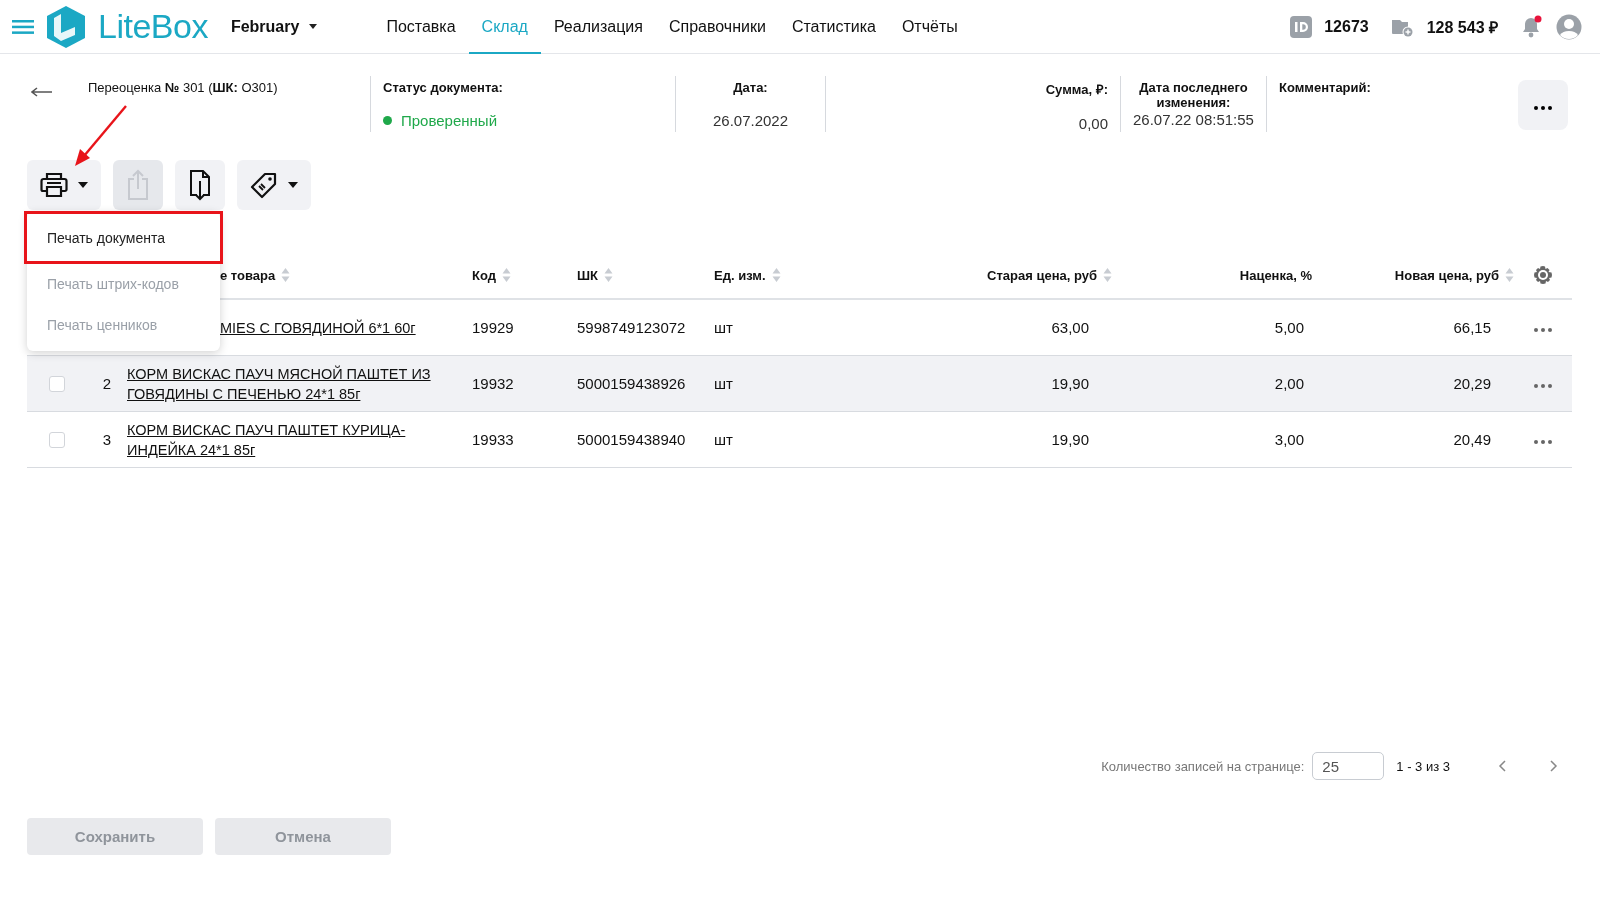  Describe the element at coordinates (1289, 383) in the screenshot. I see `table-cell: 2,00` at that location.